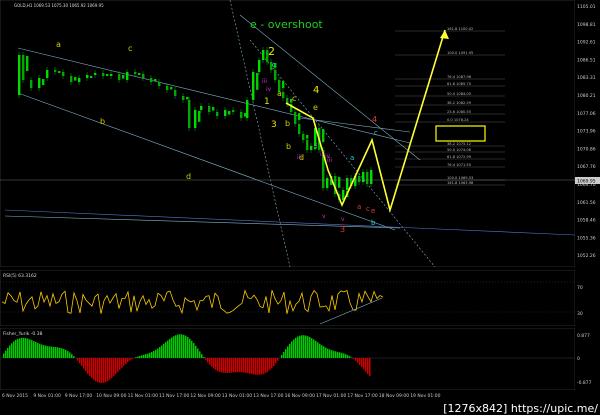  What do you see at coordinates (287, 298) in the screenshot?
I see `rsi-panel: RSI(5) 63.3162` at bounding box center [287, 298].